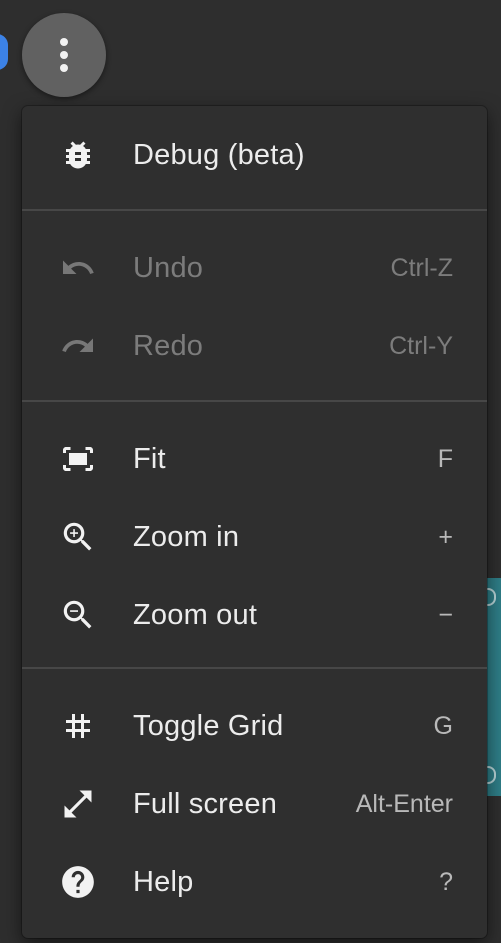 This screenshot has height=943, width=501. I want to click on menu-item-toggle-grid: Toggle Grid G, so click(254, 726).